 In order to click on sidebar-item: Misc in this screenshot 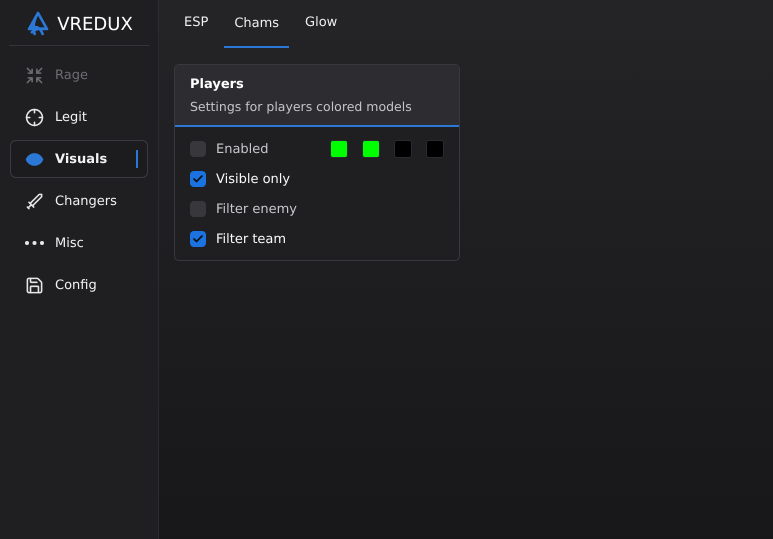, I will do `click(79, 243)`.